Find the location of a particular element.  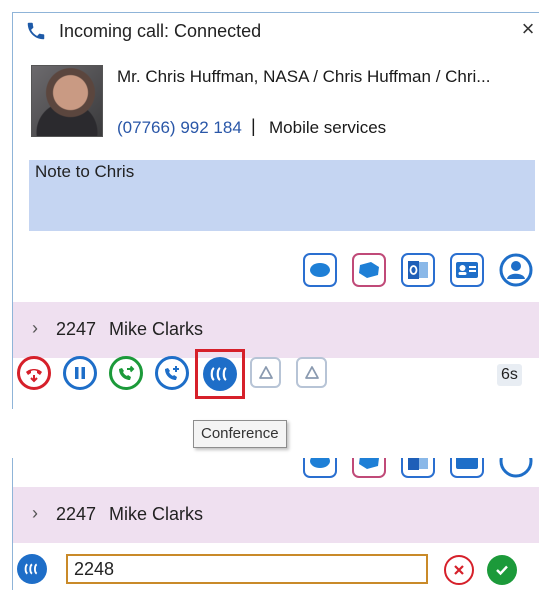

conference-mode-icon is located at coordinates (32, 569).